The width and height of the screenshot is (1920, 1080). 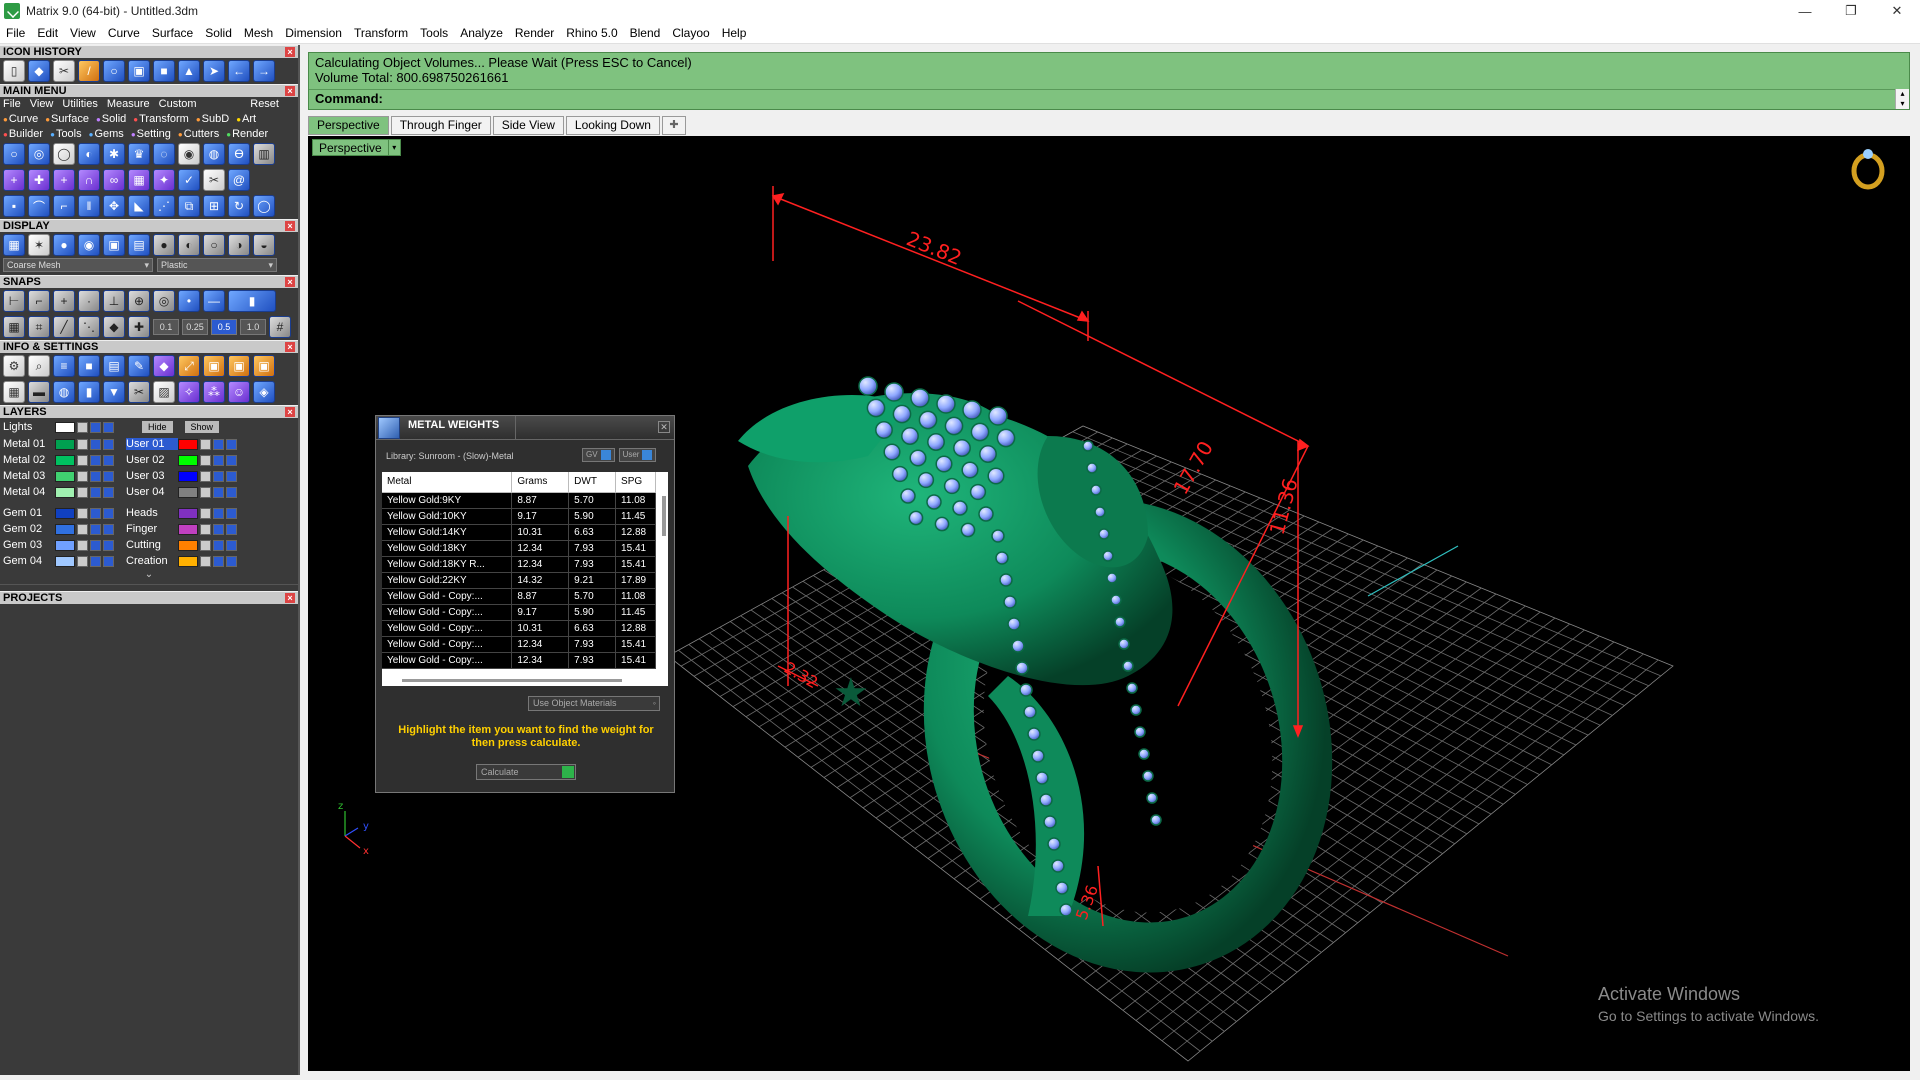 What do you see at coordinates (253, 327) in the screenshot?
I see `snap-value-1-0: 1.0` at bounding box center [253, 327].